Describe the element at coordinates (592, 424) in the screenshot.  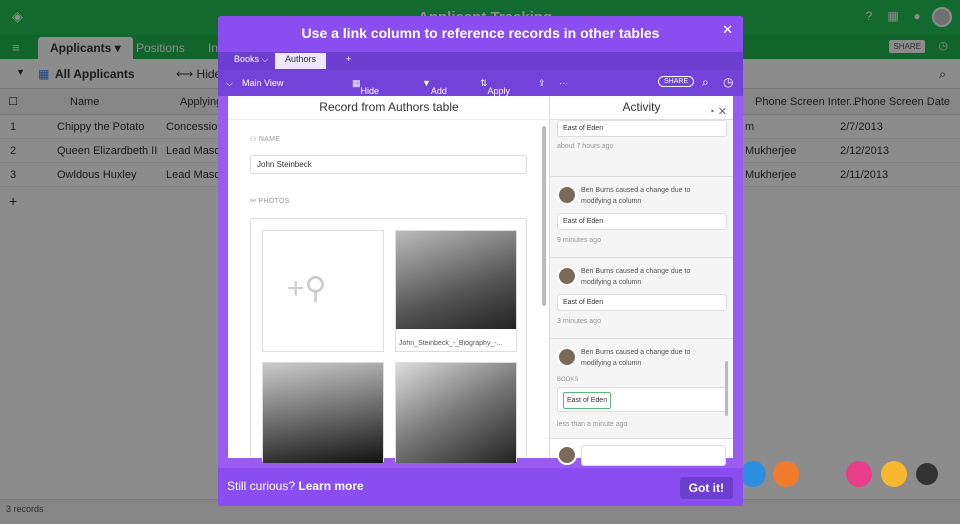
I see `activity-time: less than a minute ago` at that location.